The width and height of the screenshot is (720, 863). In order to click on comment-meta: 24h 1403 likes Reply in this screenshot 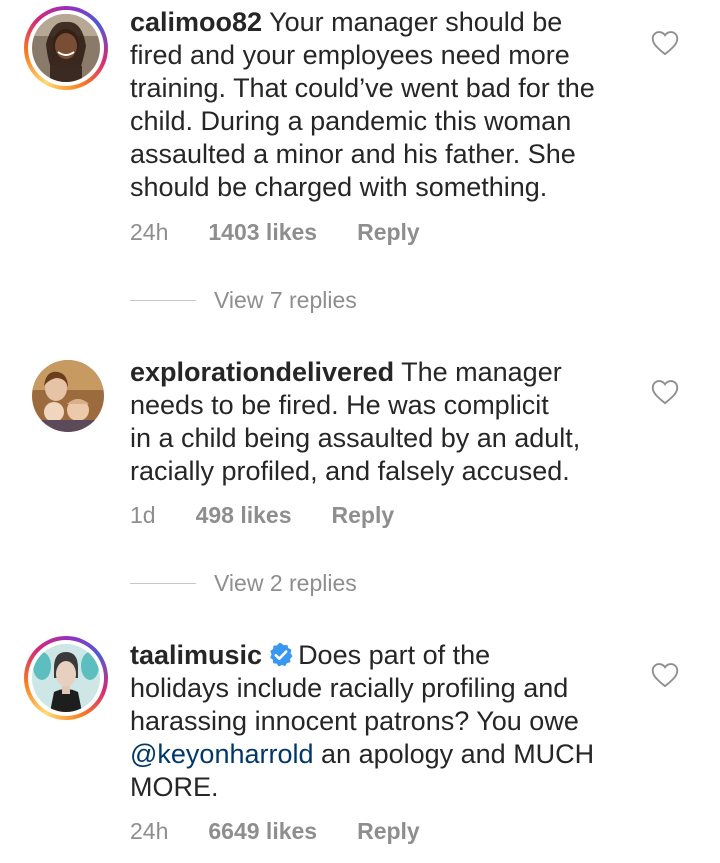, I will do `click(275, 232)`.